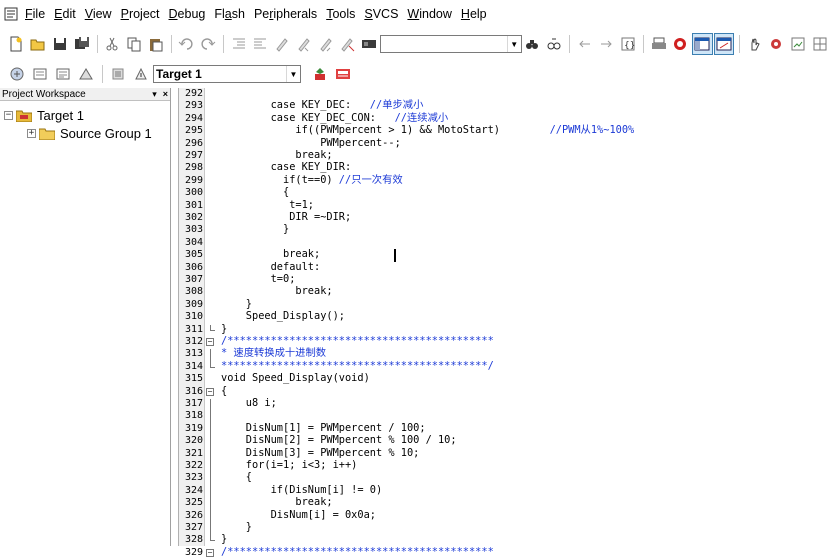  What do you see at coordinates (505, 217) in the screenshot?
I see `code-line: 302 DIR =~DIR;` at bounding box center [505, 217].